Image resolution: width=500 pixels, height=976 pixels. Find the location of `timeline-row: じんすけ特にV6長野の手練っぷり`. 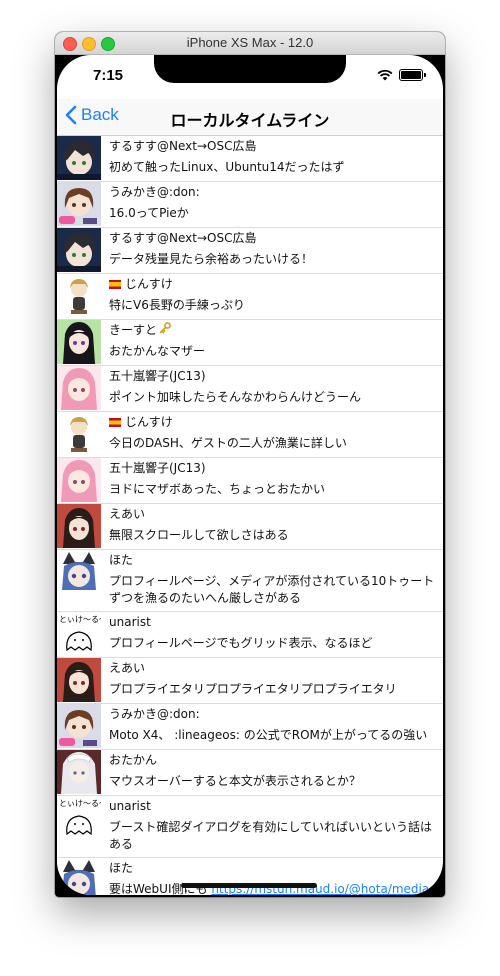

timeline-row: じんすけ特にV6長野の手練っぷり is located at coordinates (250, 297).